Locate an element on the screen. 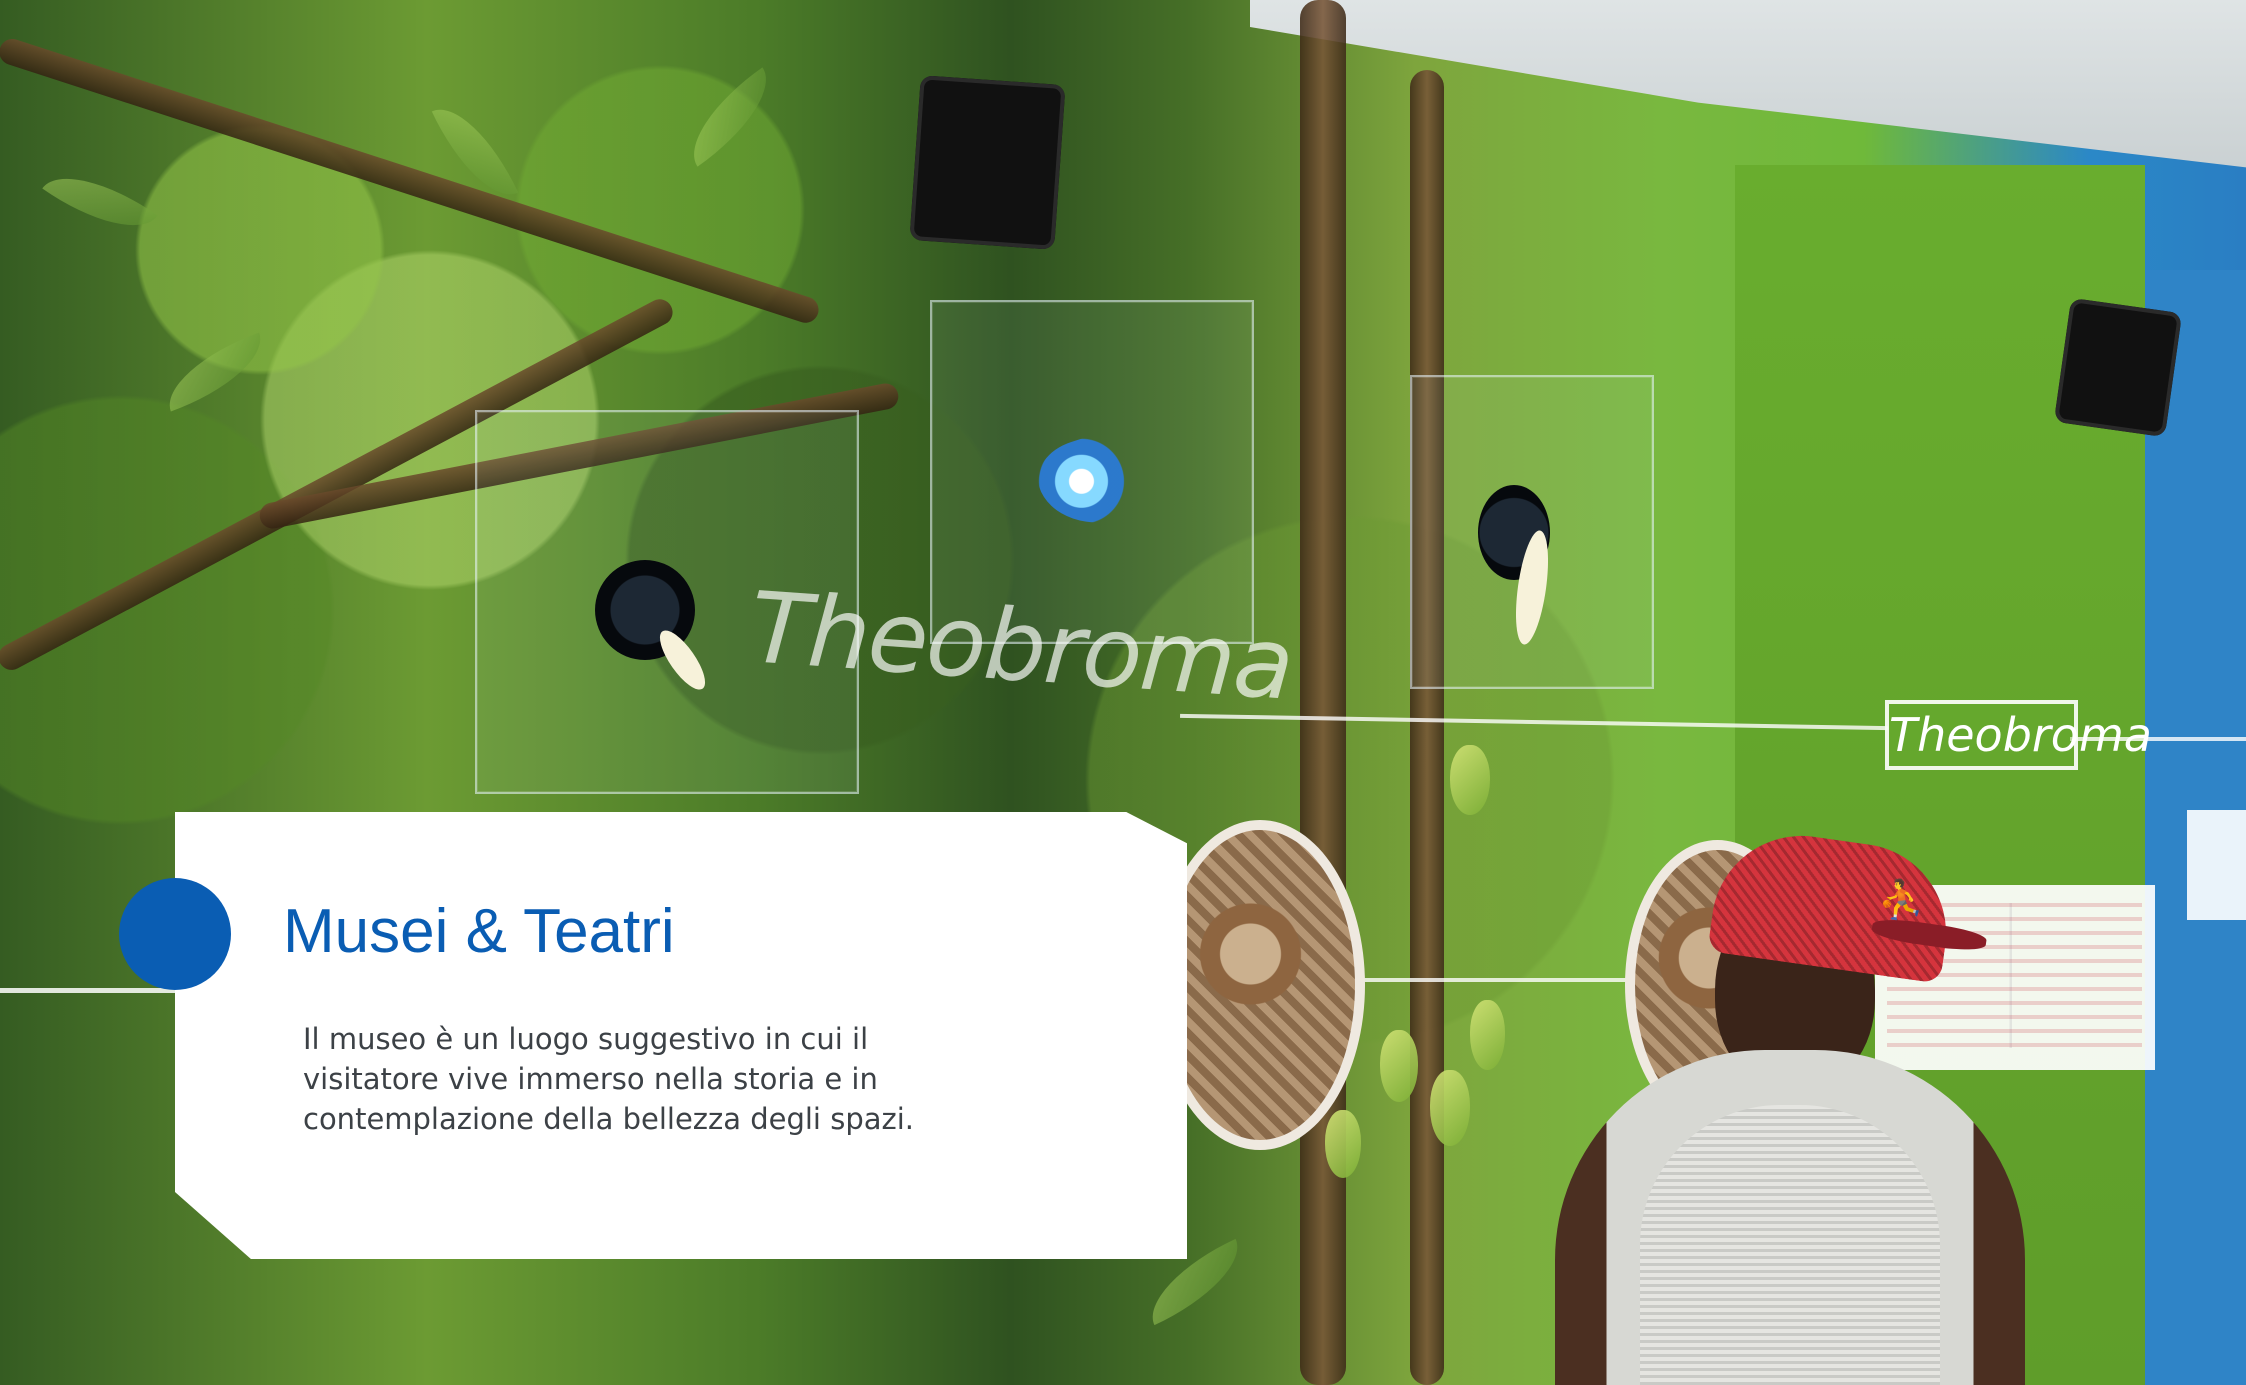  accent-line is located at coordinates (87, 990).